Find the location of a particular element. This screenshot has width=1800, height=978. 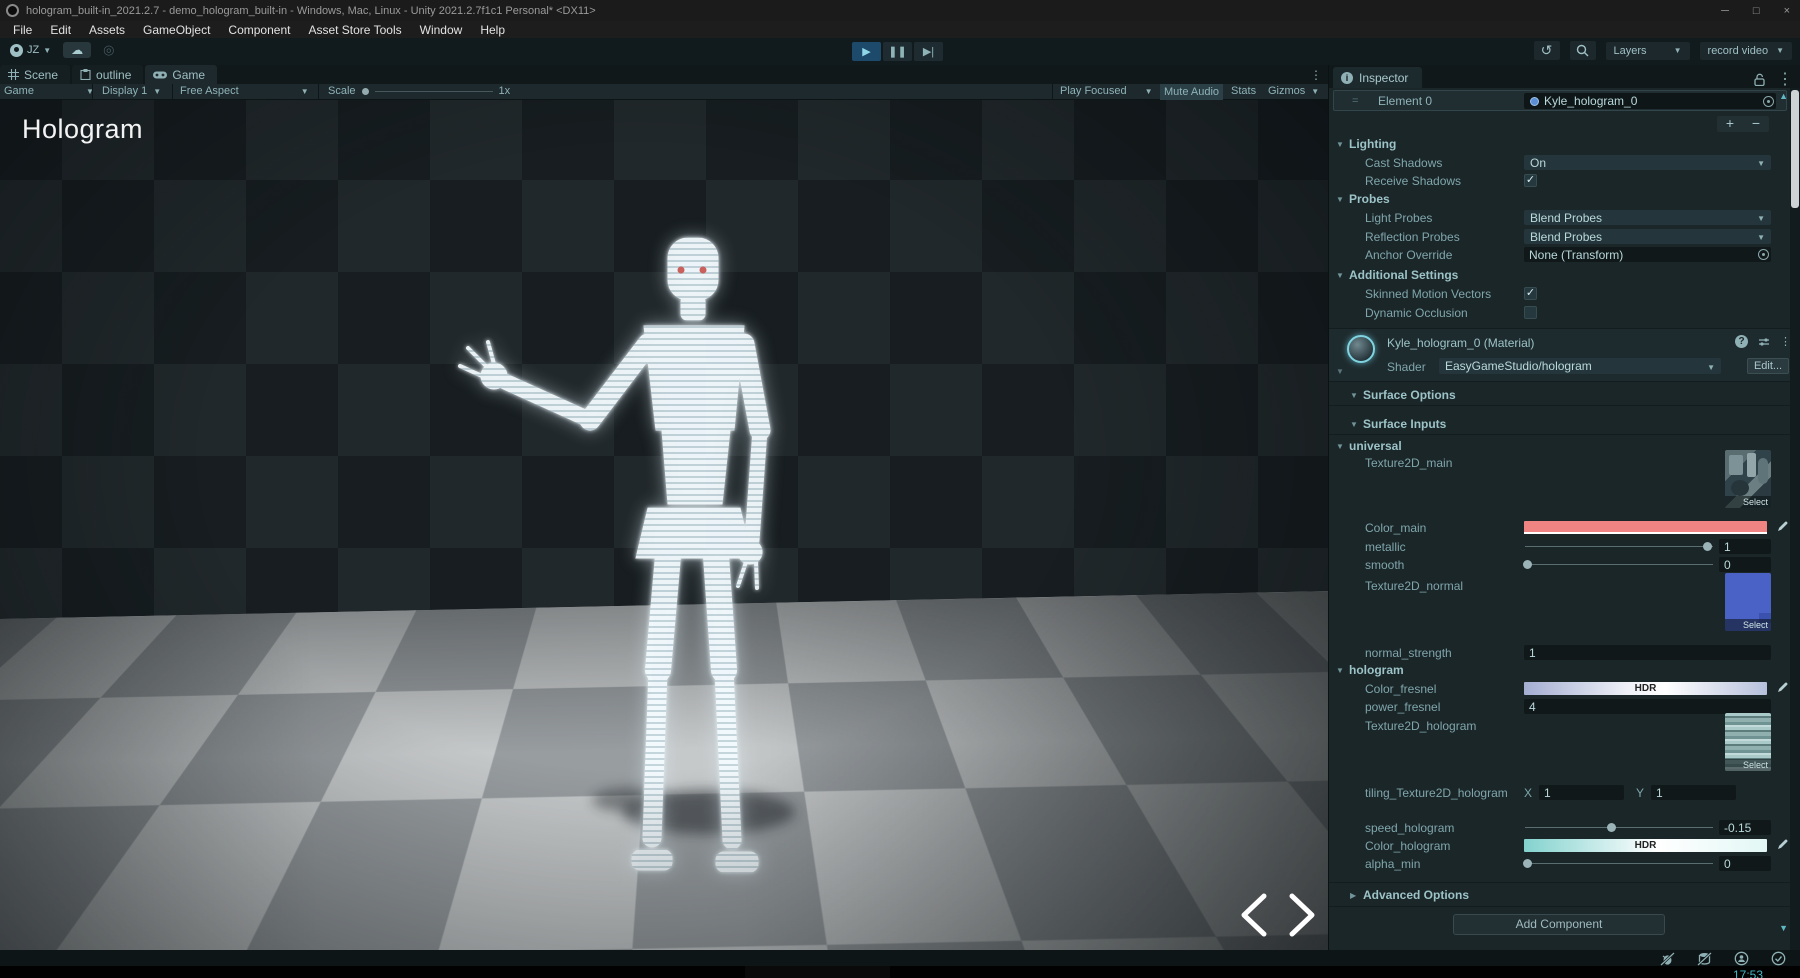

tab-outline: outline is located at coordinates (108, 74).